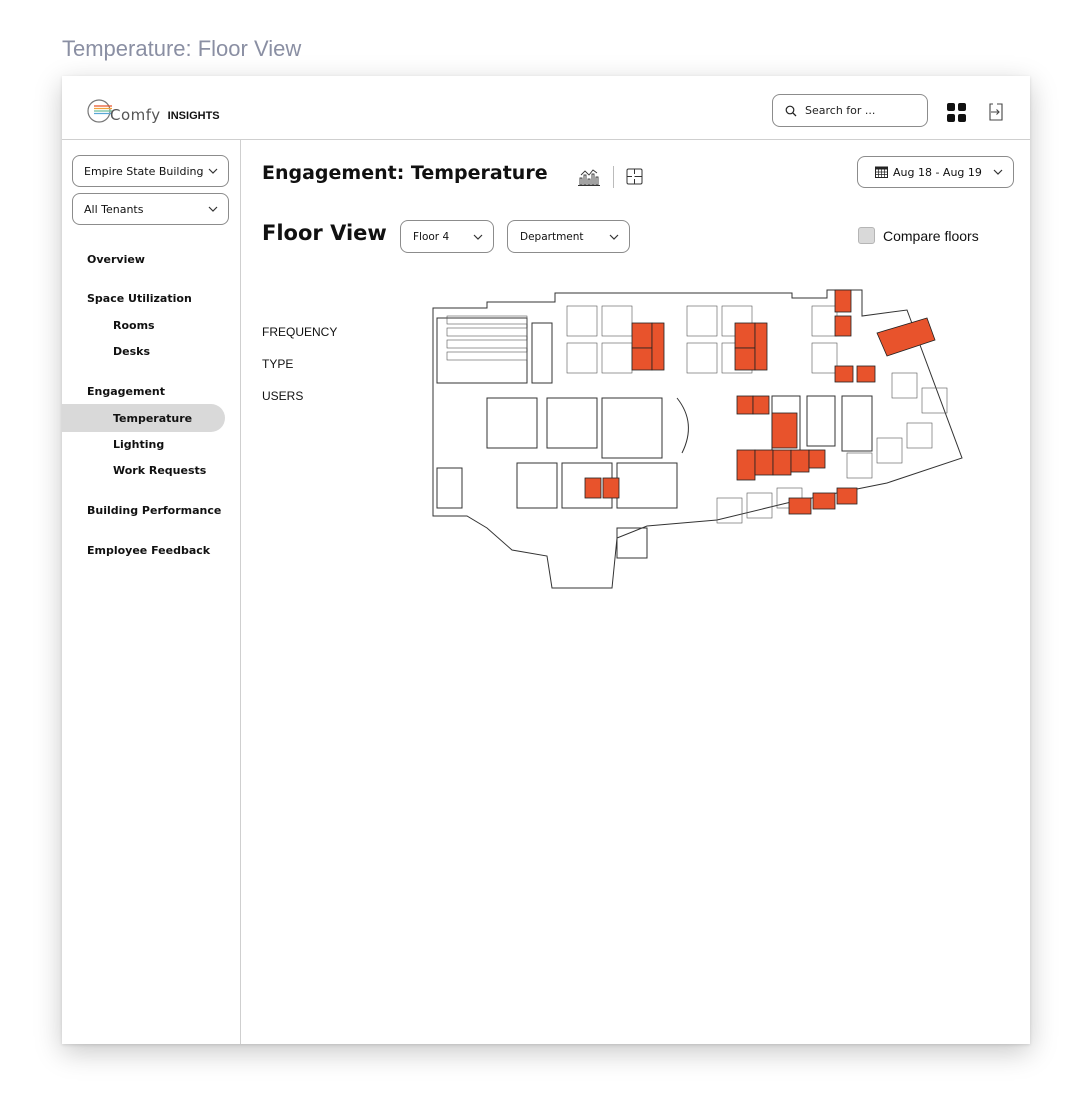 Image resolution: width=1074 pixels, height=1106 pixels. What do you see at coordinates (277, 364) in the screenshot?
I see `filter-type: TYPE` at bounding box center [277, 364].